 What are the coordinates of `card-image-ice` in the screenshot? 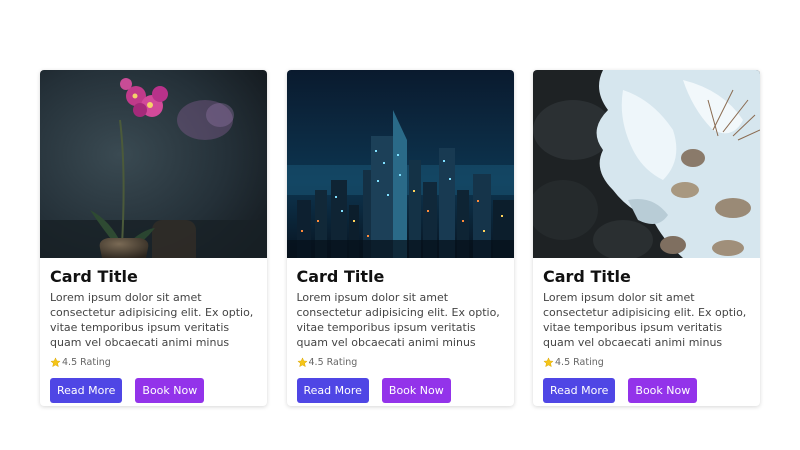 It's located at (646, 164).